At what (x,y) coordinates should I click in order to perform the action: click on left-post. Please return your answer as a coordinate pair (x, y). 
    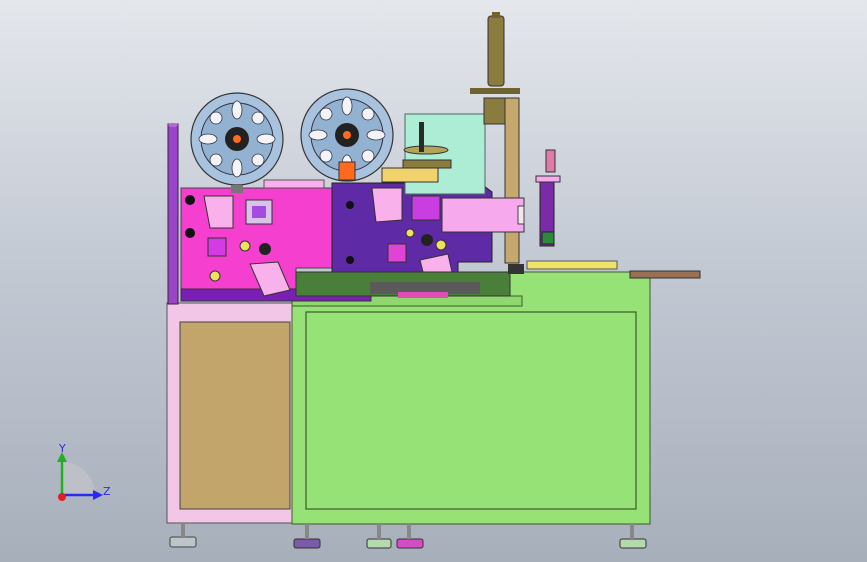
    Looking at the image, I should click on (173, 214).